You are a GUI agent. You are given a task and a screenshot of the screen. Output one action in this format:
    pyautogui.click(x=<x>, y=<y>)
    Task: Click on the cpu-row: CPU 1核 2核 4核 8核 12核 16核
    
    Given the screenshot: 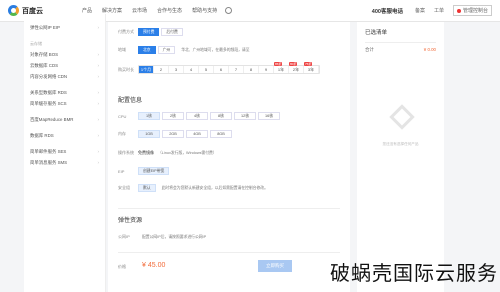 What is the action you would take?
    pyautogui.click(x=195, y=116)
    